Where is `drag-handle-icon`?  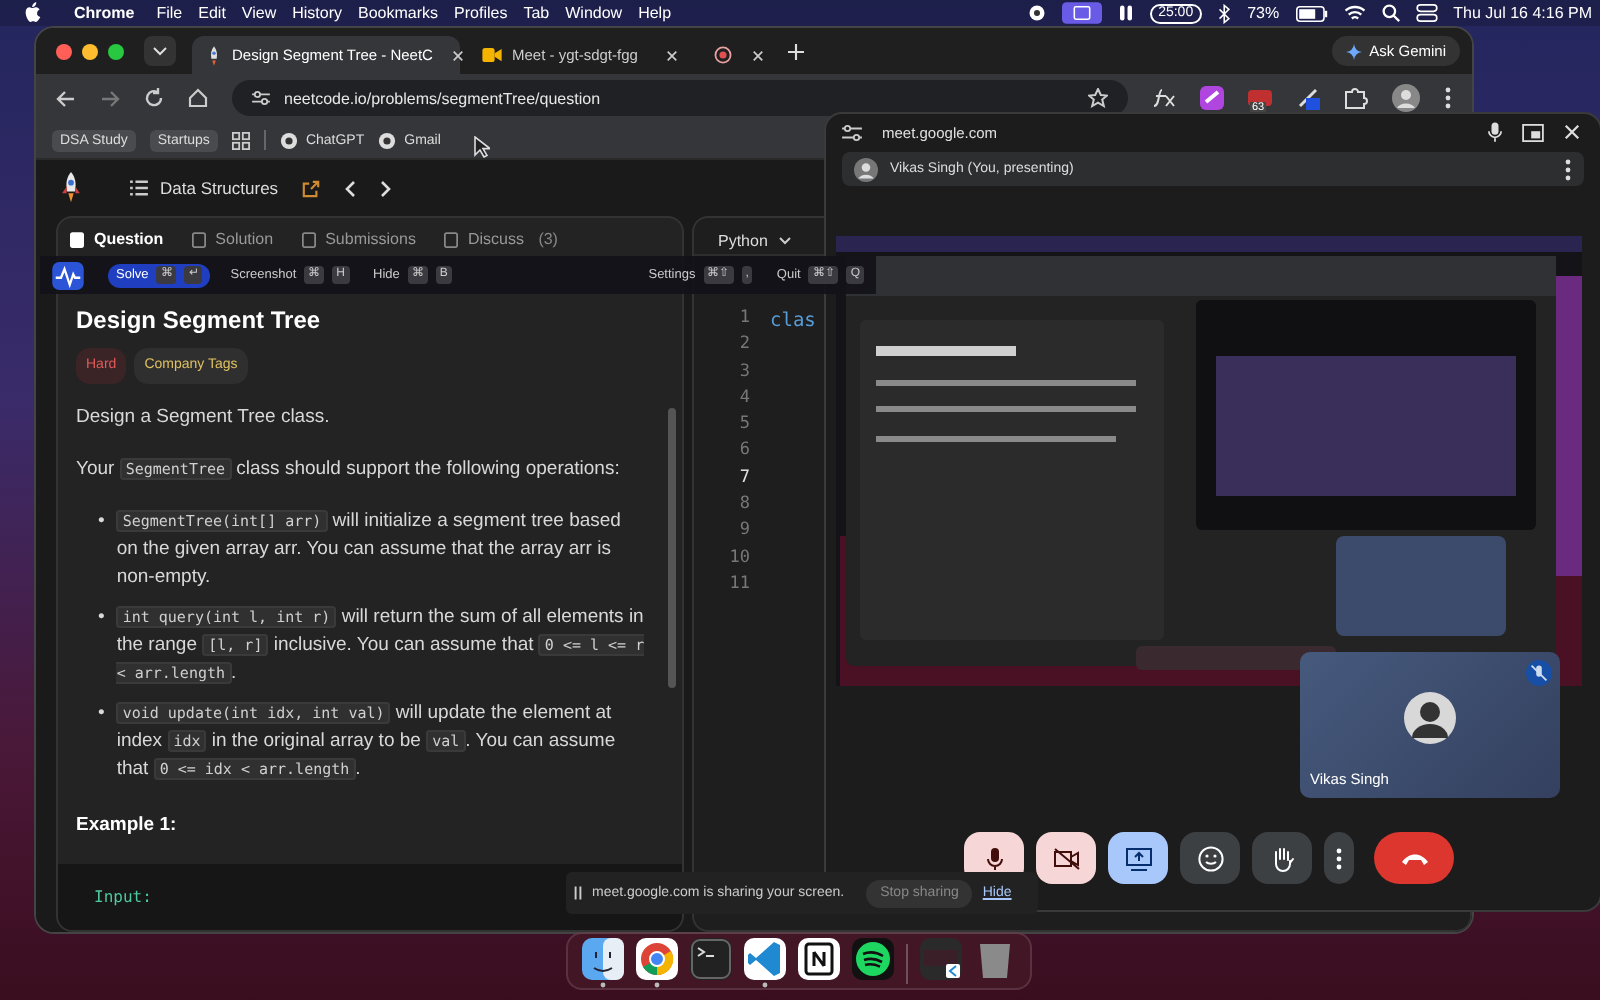
drag-handle-icon is located at coordinates (578, 893).